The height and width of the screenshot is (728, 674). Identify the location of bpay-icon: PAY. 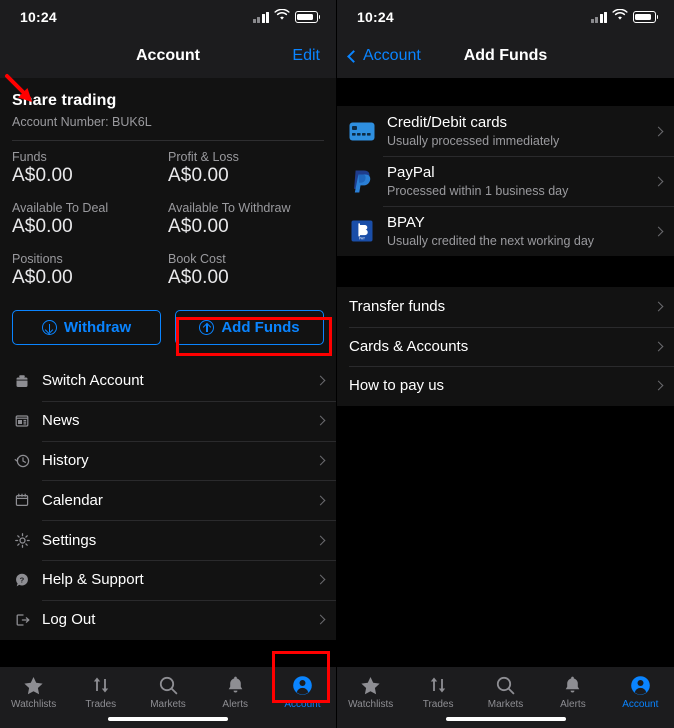
(362, 231).